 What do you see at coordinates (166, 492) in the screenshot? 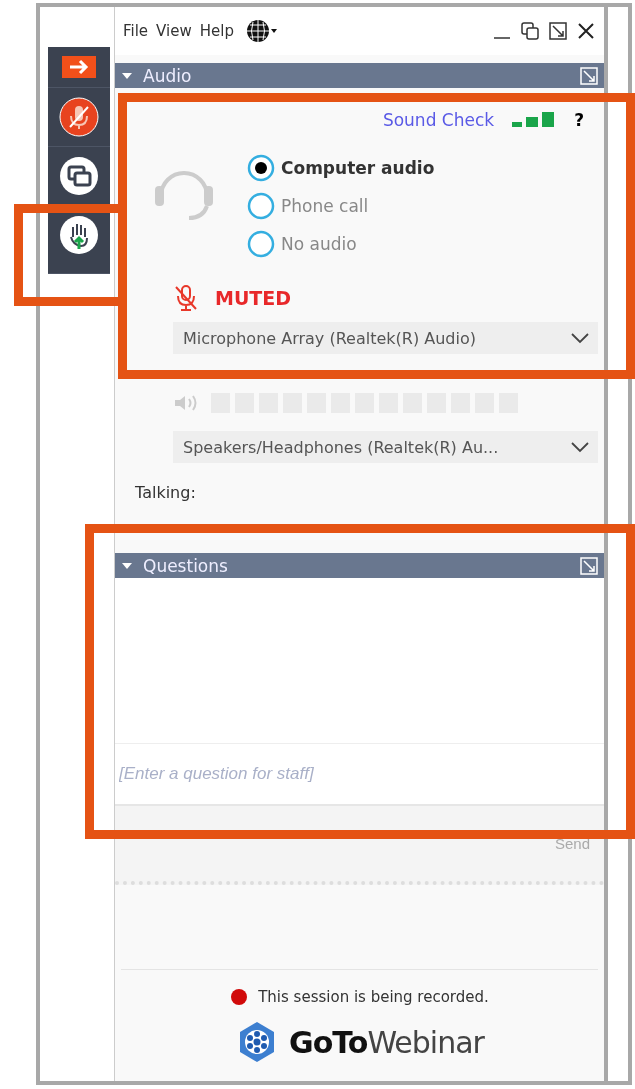
I see `talking-label: Talking:` at bounding box center [166, 492].